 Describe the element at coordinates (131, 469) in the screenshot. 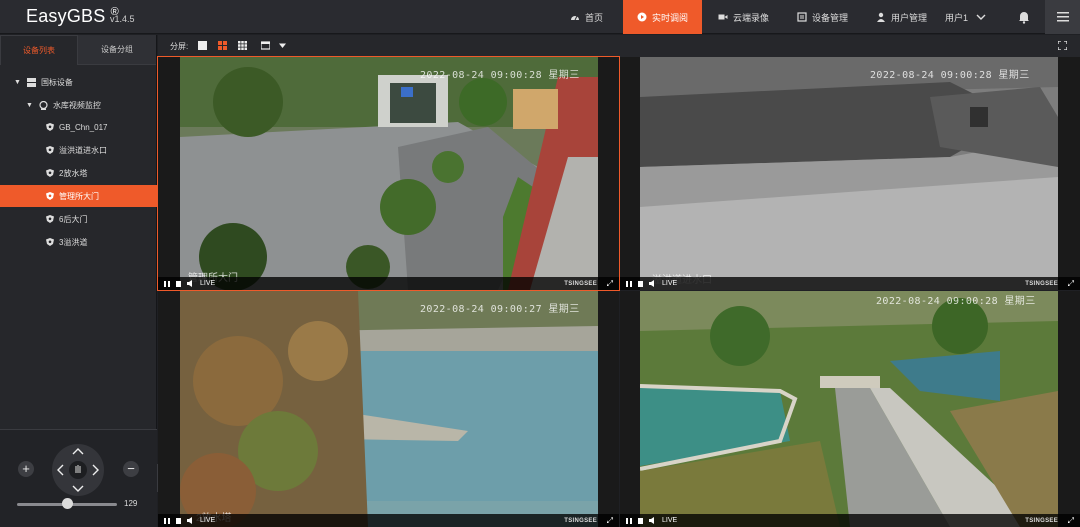

I see `zoom-out-button: −` at that location.